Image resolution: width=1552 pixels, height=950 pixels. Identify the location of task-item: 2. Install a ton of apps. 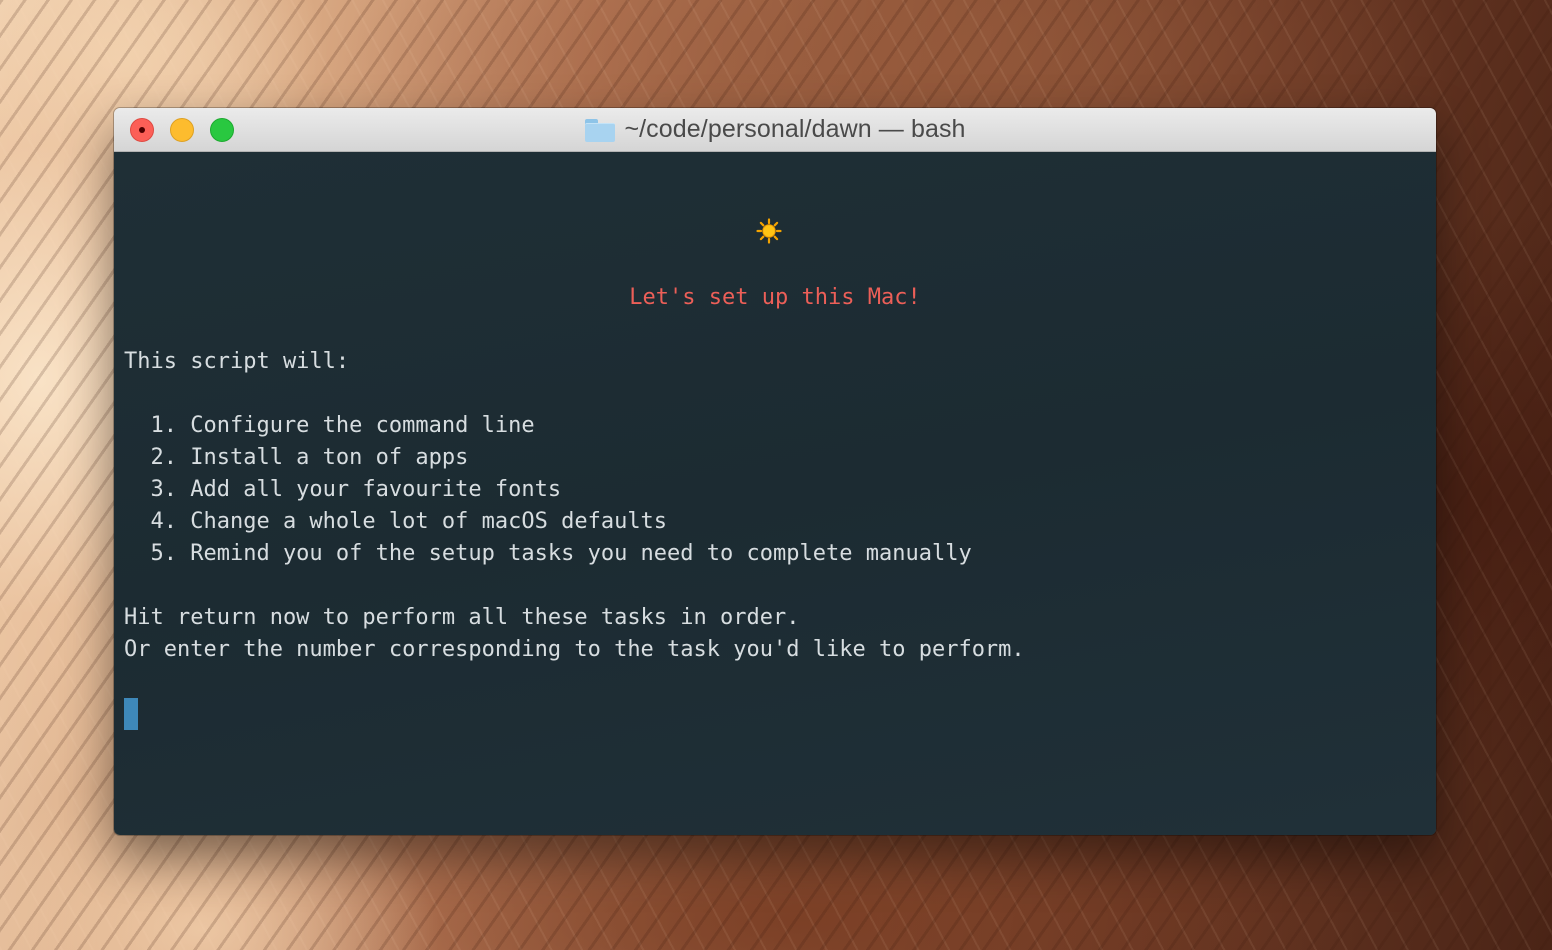
(296, 457).